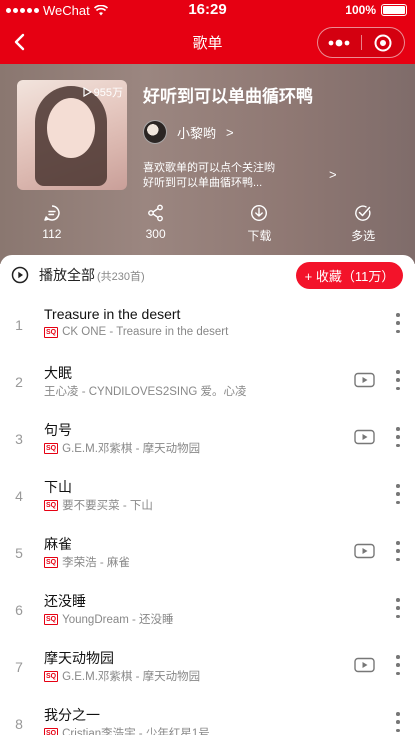 The image size is (415, 735). What do you see at coordinates (260, 229) in the screenshot?
I see `download-button: 下载` at bounding box center [260, 229].